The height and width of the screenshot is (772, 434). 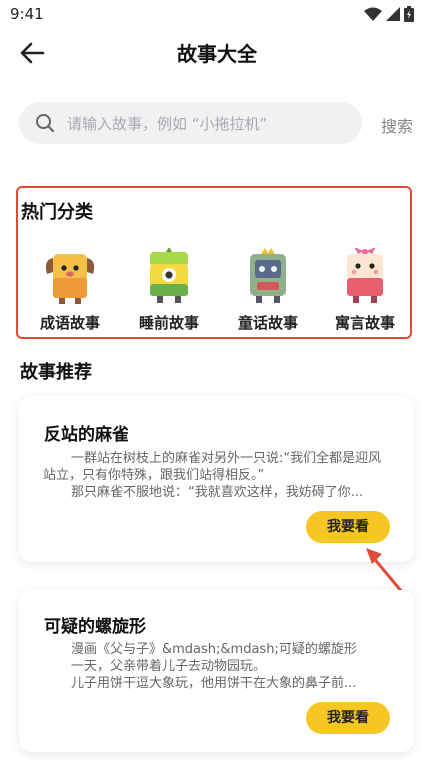 I want to click on hot-categories-title: 热门分类, so click(x=57, y=212).